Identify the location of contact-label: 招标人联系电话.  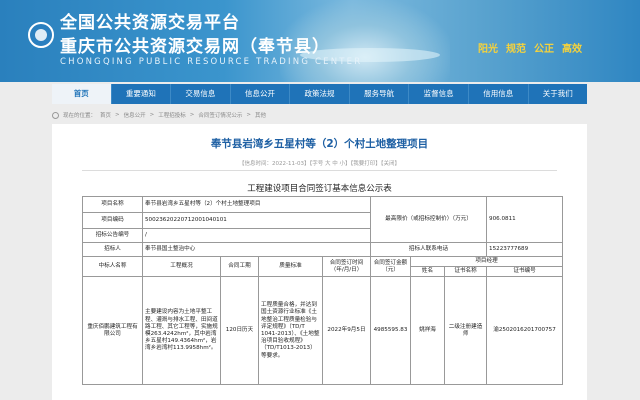
(428, 249).